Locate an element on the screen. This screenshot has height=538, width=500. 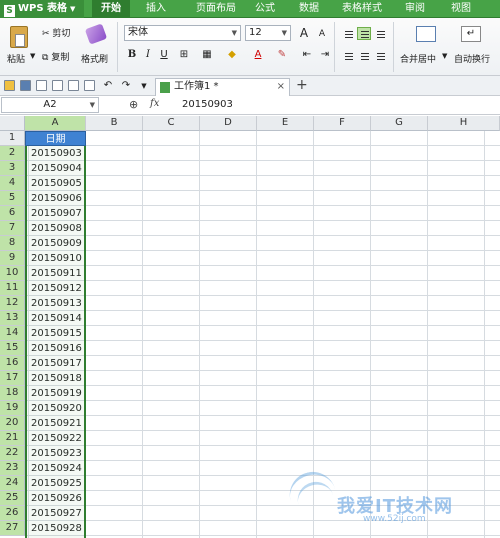
tab-home: 开始 is located at coordinates (111, 9).